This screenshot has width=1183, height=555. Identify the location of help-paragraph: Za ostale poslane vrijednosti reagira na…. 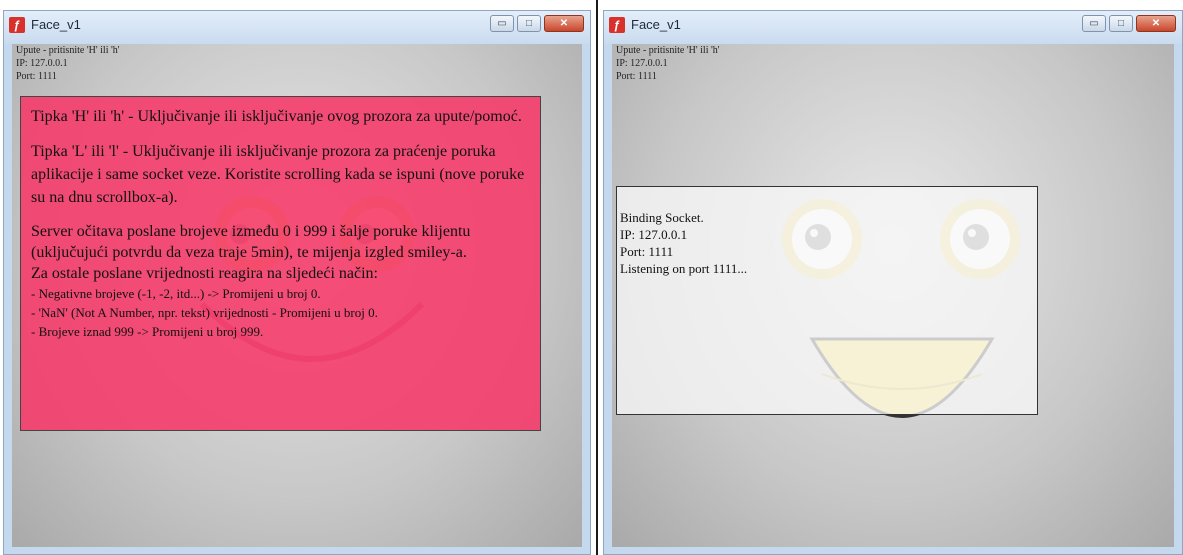
(204, 273).